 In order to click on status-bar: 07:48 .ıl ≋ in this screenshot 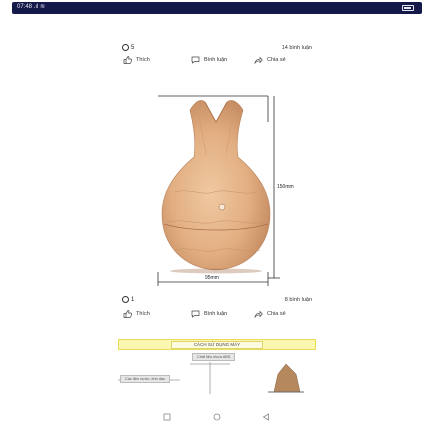, I will do `click(217, 8)`.